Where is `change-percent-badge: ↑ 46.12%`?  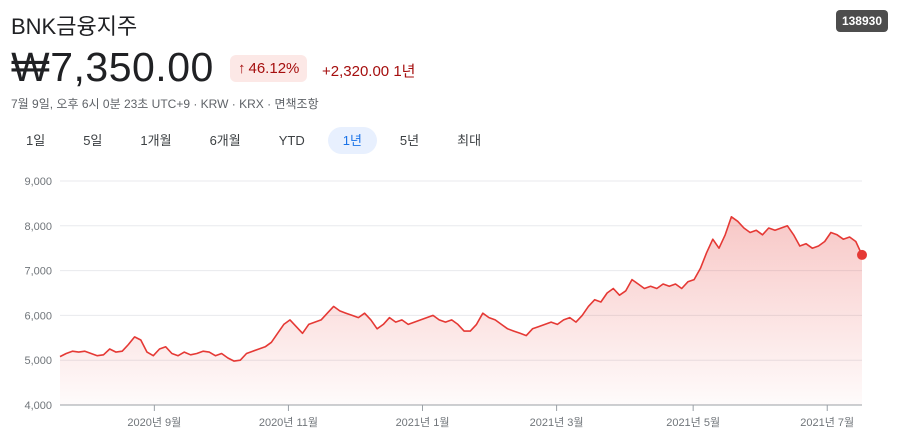
change-percent-badge: ↑ 46.12% is located at coordinates (269, 68).